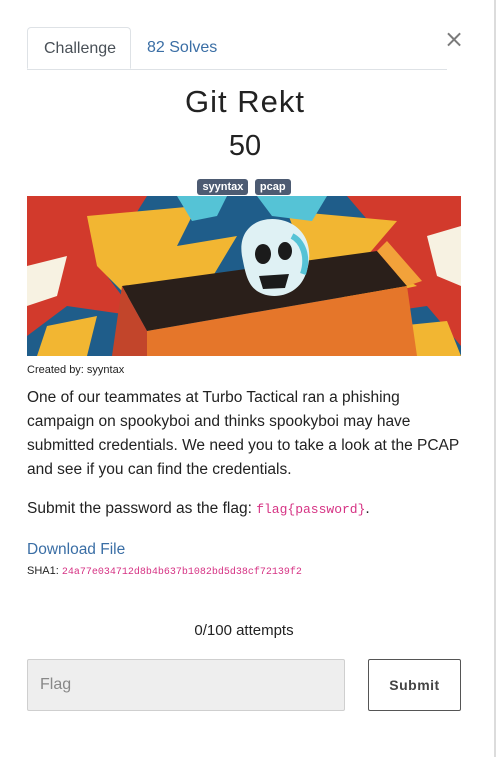 Image resolution: width=496 pixels, height=757 pixels. I want to click on download-file-link: Download File, so click(76, 550).